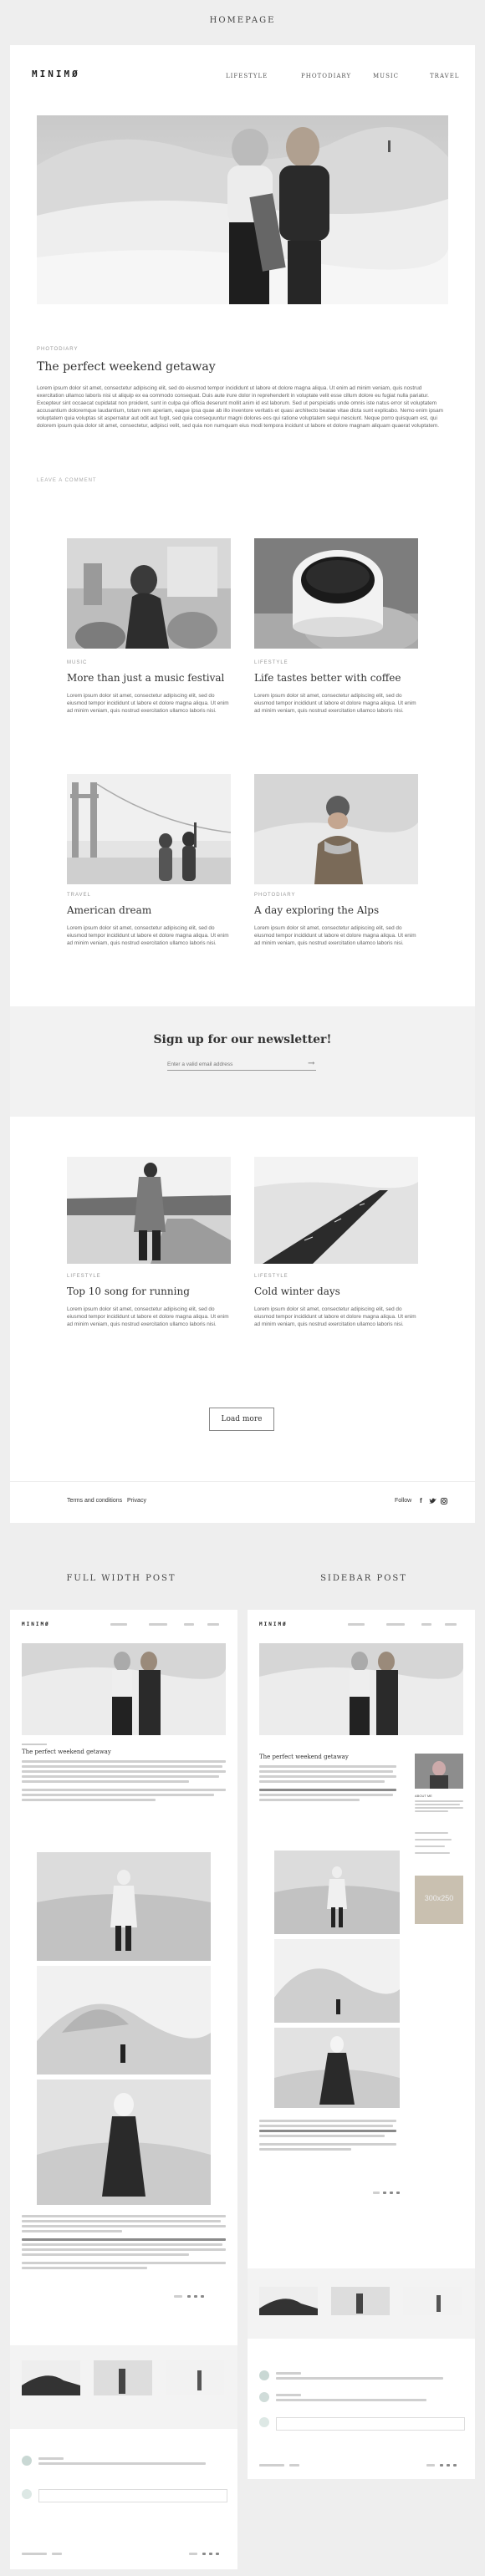 This screenshot has width=485, height=2576. What do you see at coordinates (77, 662) in the screenshot?
I see `post-music-kicker: MUSIC` at bounding box center [77, 662].